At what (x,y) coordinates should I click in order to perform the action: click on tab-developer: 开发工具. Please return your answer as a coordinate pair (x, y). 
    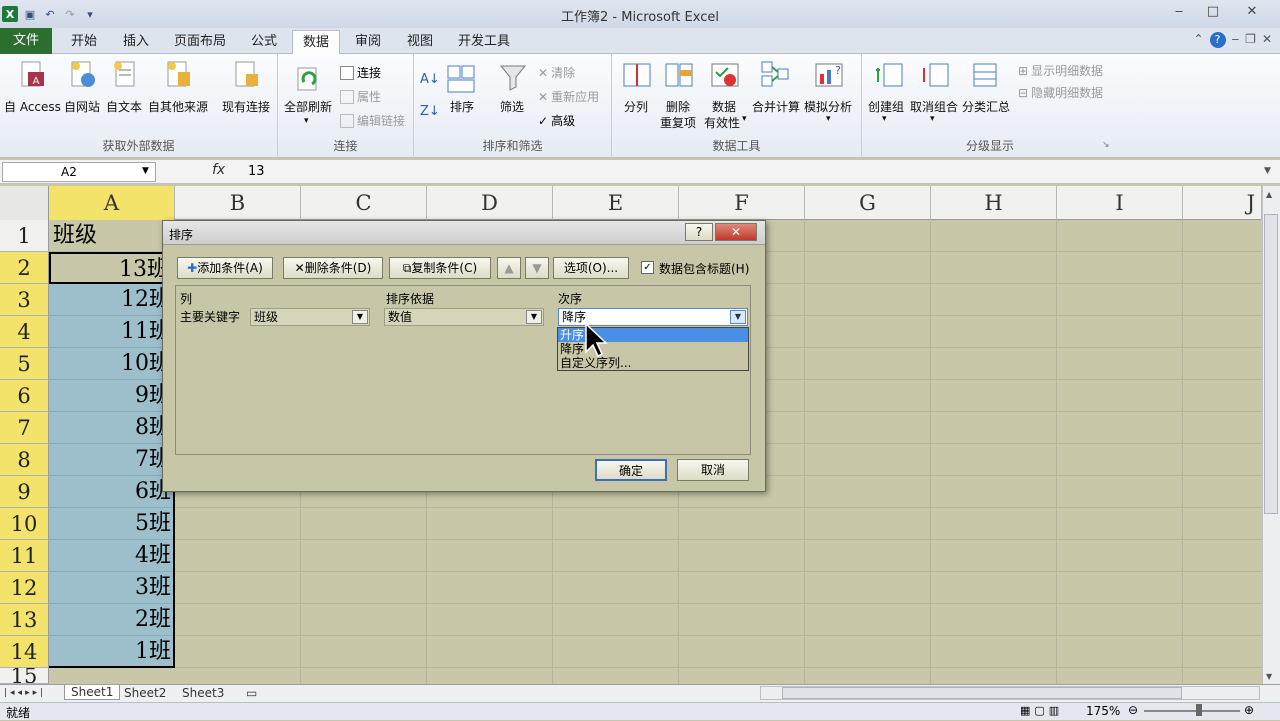
    Looking at the image, I should click on (484, 42).